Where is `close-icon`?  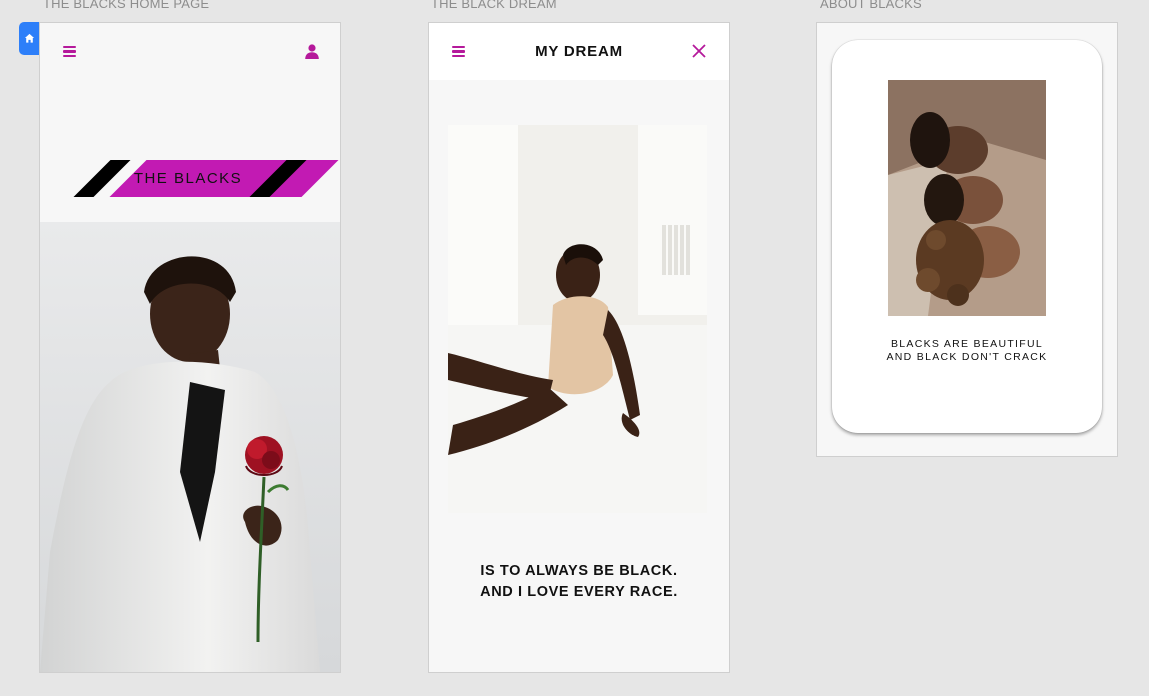
close-icon is located at coordinates (699, 51).